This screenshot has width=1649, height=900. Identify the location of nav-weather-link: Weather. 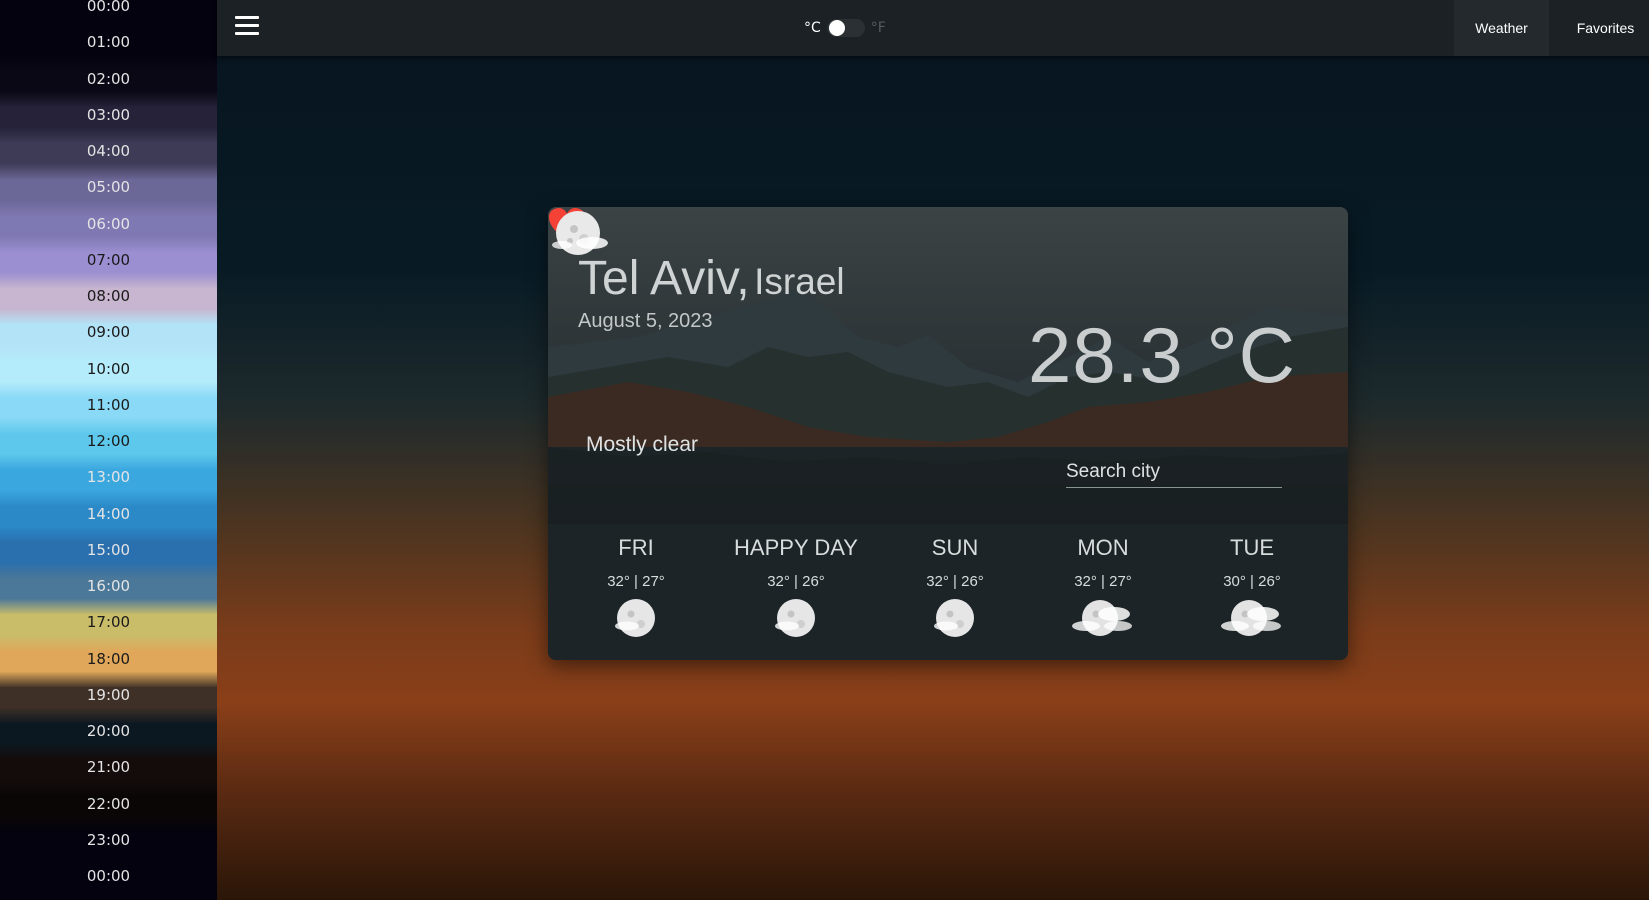
(1501, 28).